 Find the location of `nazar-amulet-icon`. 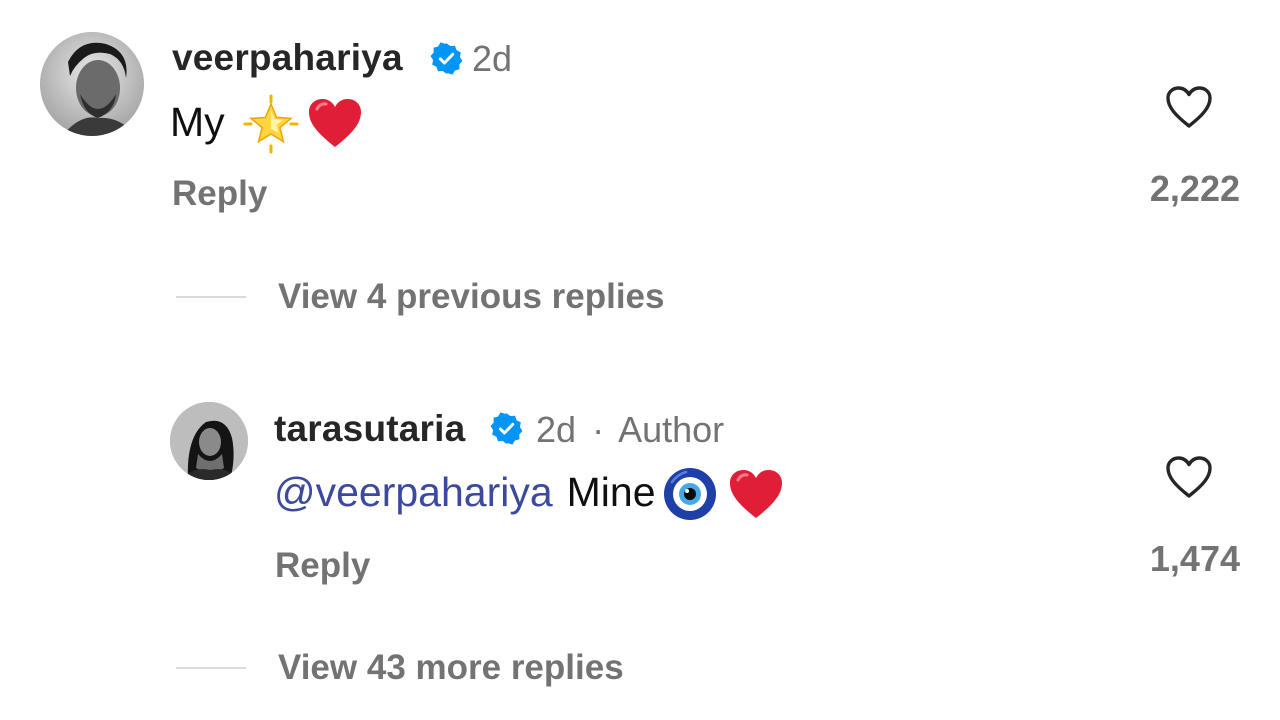

nazar-amulet-icon is located at coordinates (689, 494).